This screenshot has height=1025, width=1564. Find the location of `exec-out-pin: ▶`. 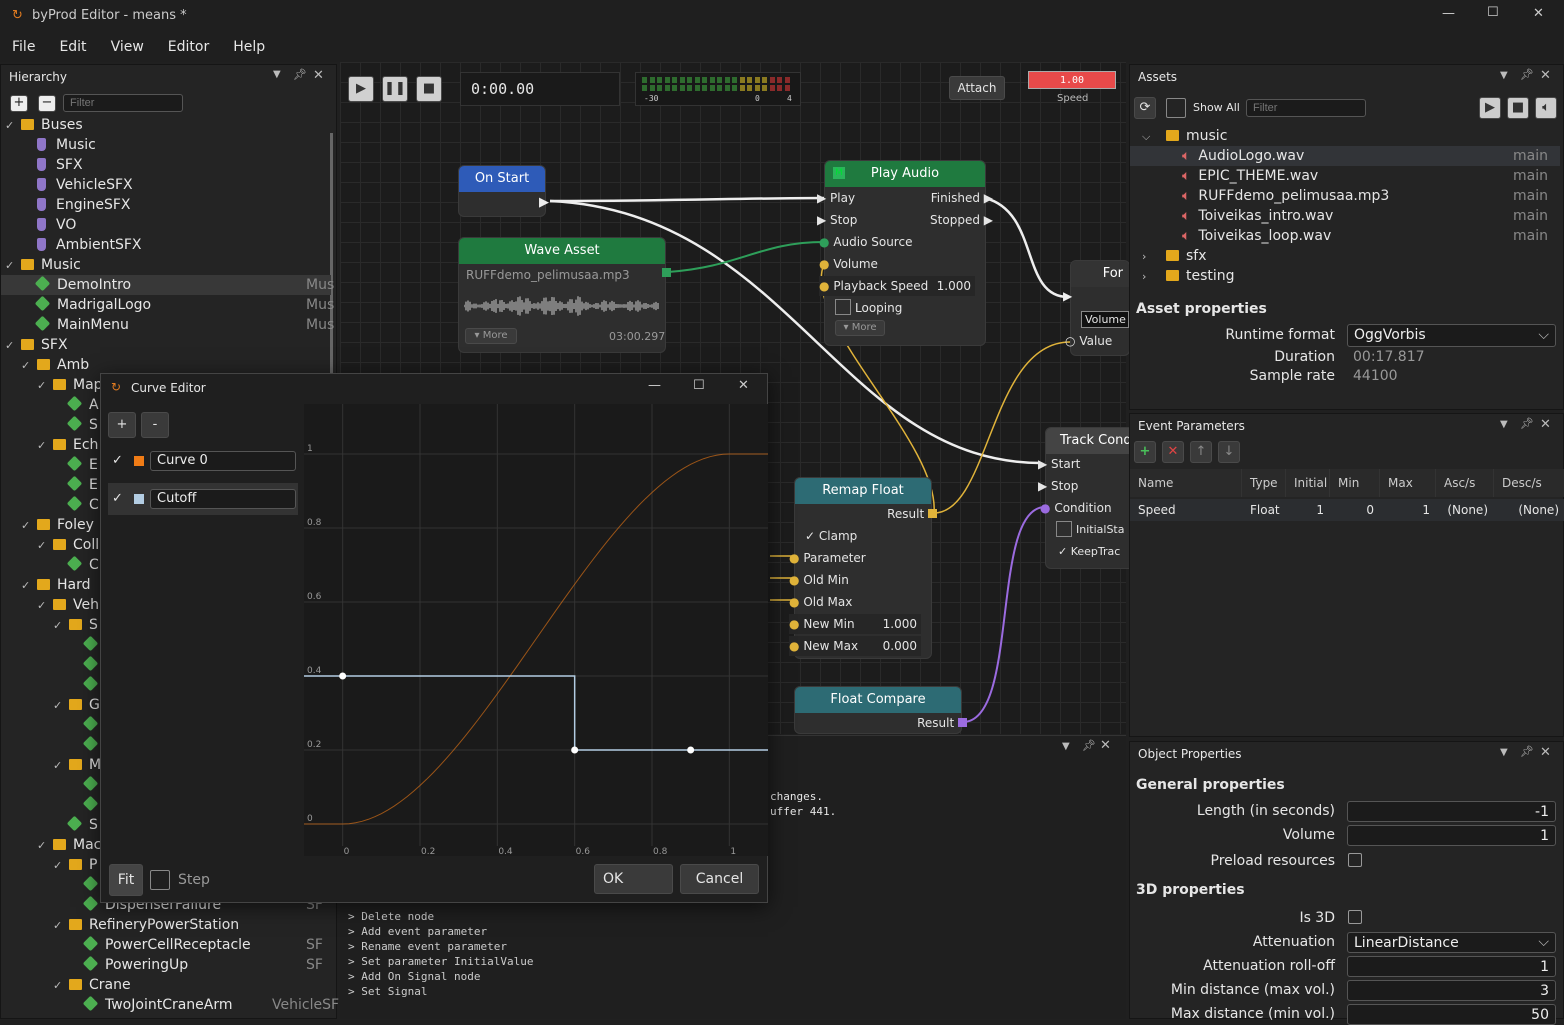

exec-out-pin: ▶ is located at coordinates (544, 202).